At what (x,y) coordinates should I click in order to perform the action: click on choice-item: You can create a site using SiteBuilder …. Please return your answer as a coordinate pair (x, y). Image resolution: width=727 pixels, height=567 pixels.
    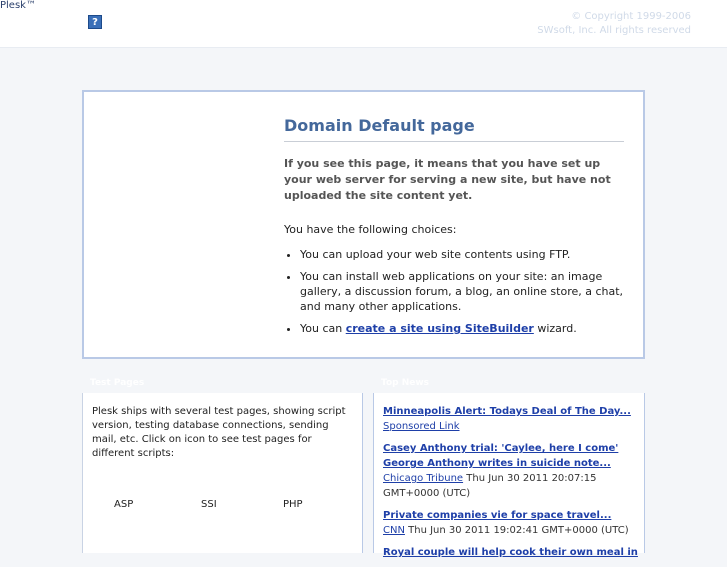
    Looking at the image, I should click on (462, 328).